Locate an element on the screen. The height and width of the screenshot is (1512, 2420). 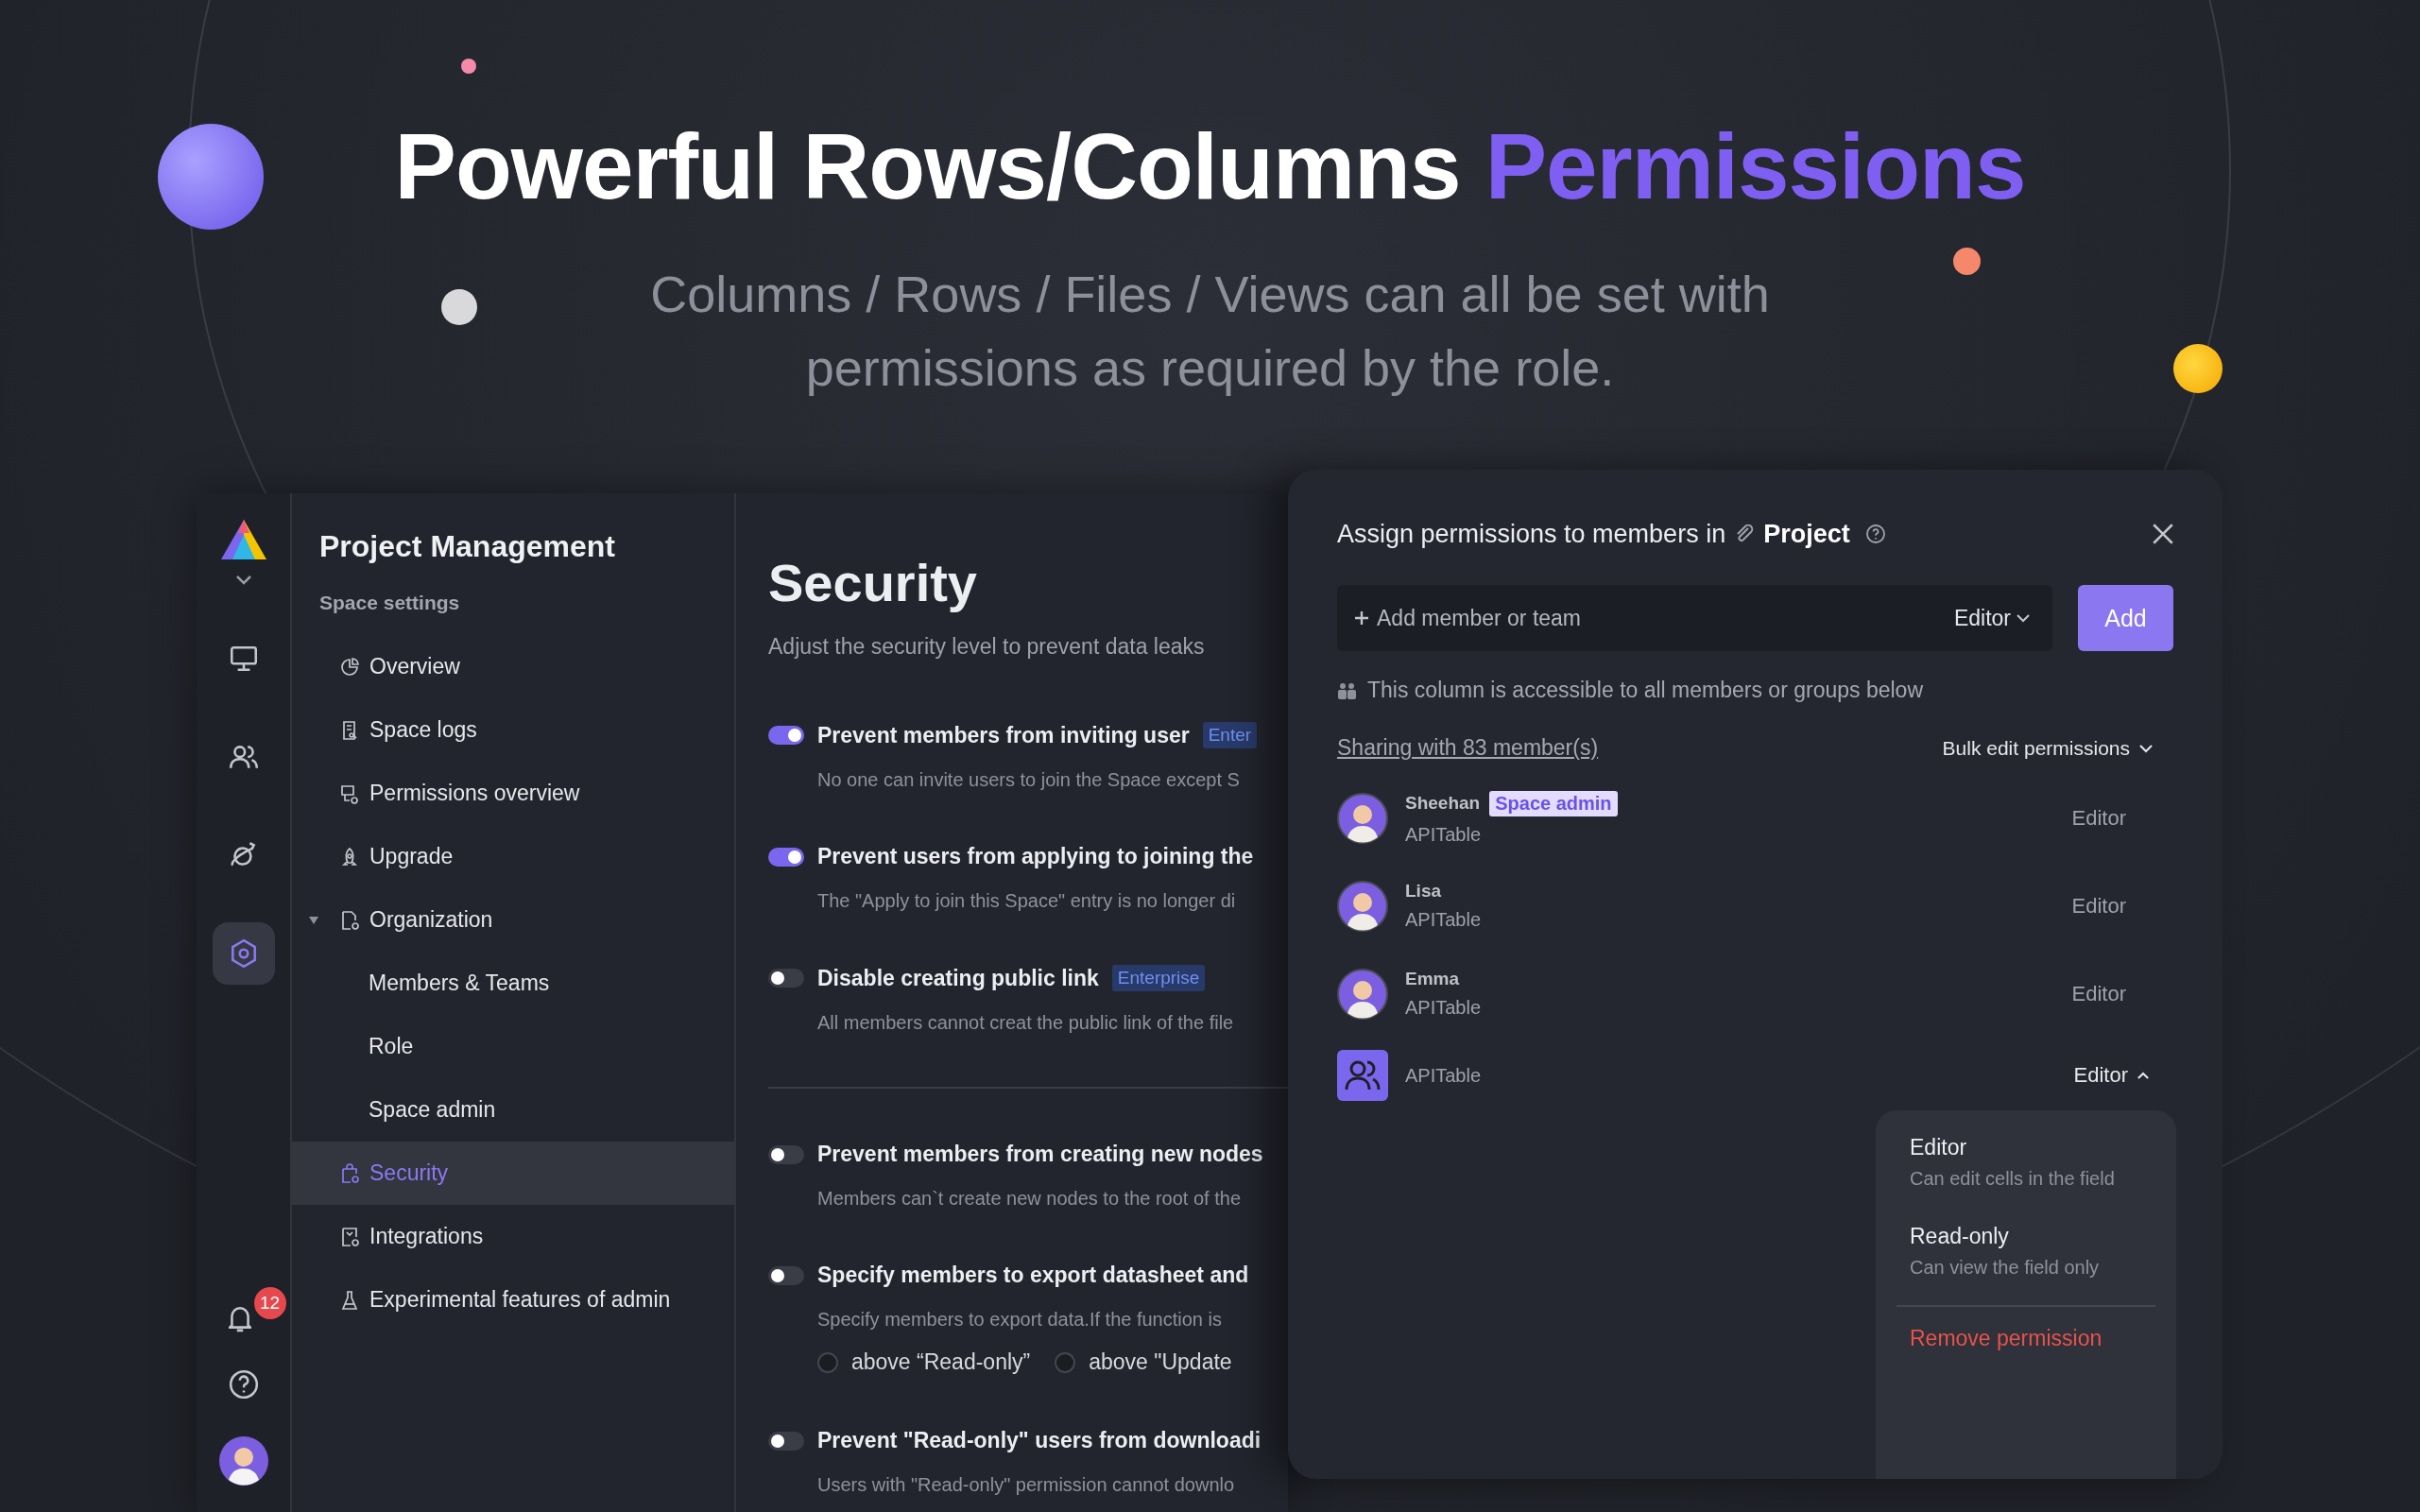
nav-item: Integrations is located at coordinates (513, 1236).